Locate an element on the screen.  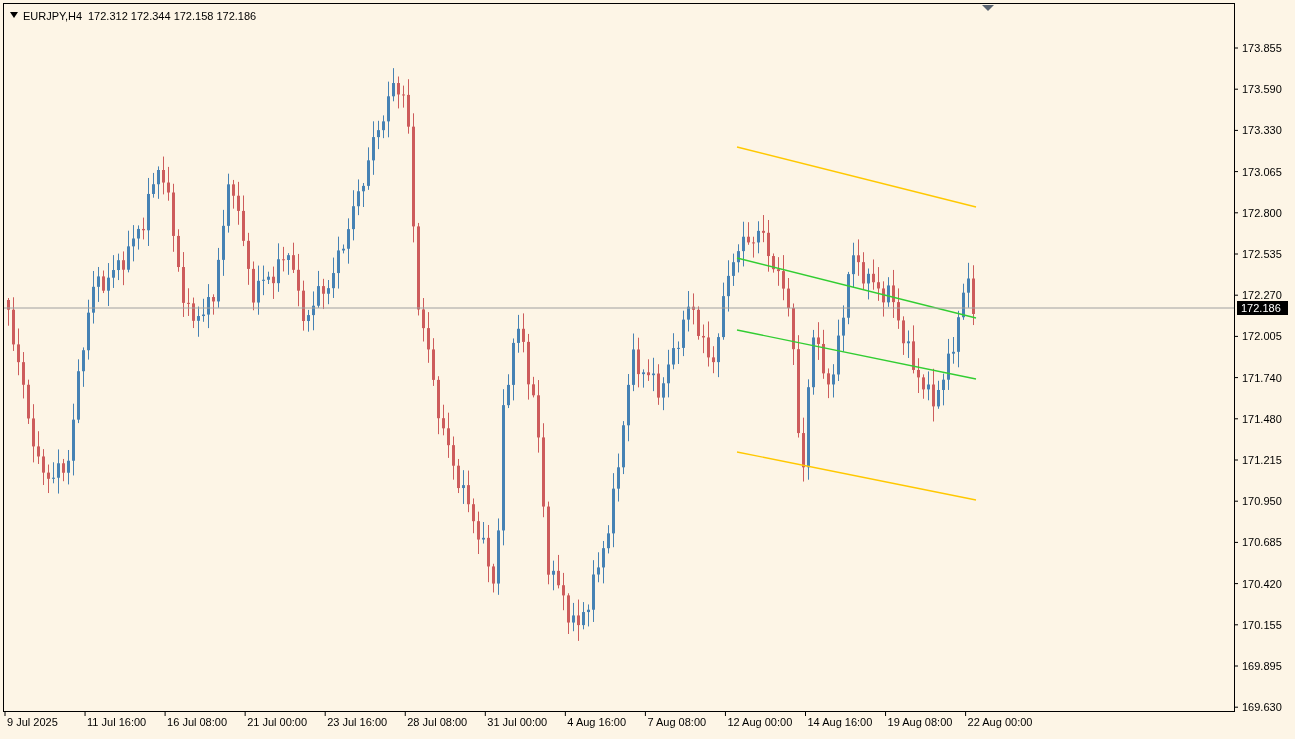
price-label: 173.330 is located at coordinates (1262, 130).